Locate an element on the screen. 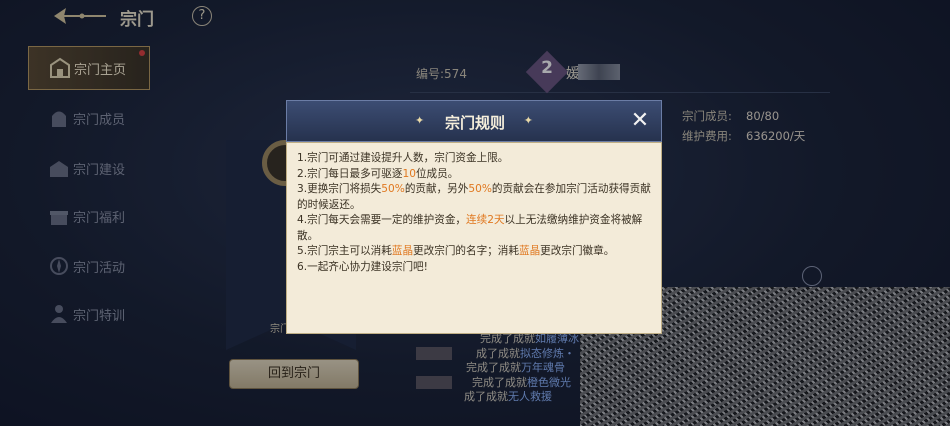 The image size is (950, 426). rule-item: 5.宗门宗主可以消耗蓝晶更改宗门的名字；消耗蓝晶更改宗门徽章。 is located at coordinates (477, 252).